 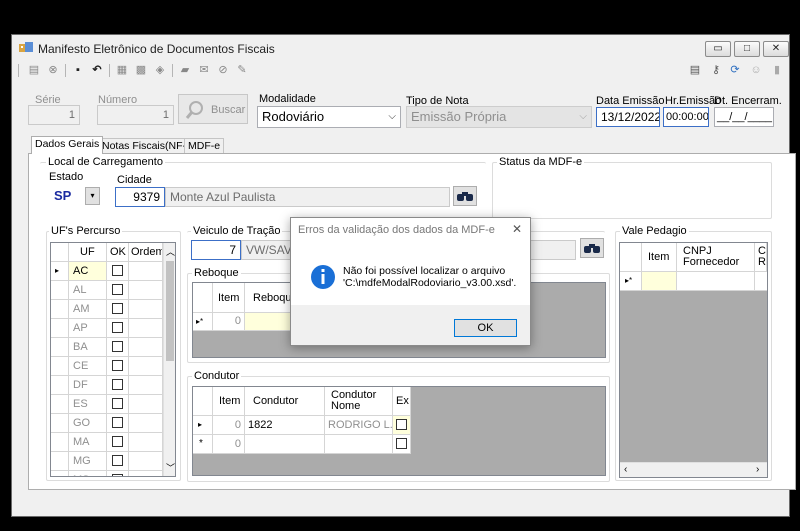 What do you see at coordinates (203, 444) in the screenshot?
I see `new-row-marker: *` at bounding box center [203, 444].